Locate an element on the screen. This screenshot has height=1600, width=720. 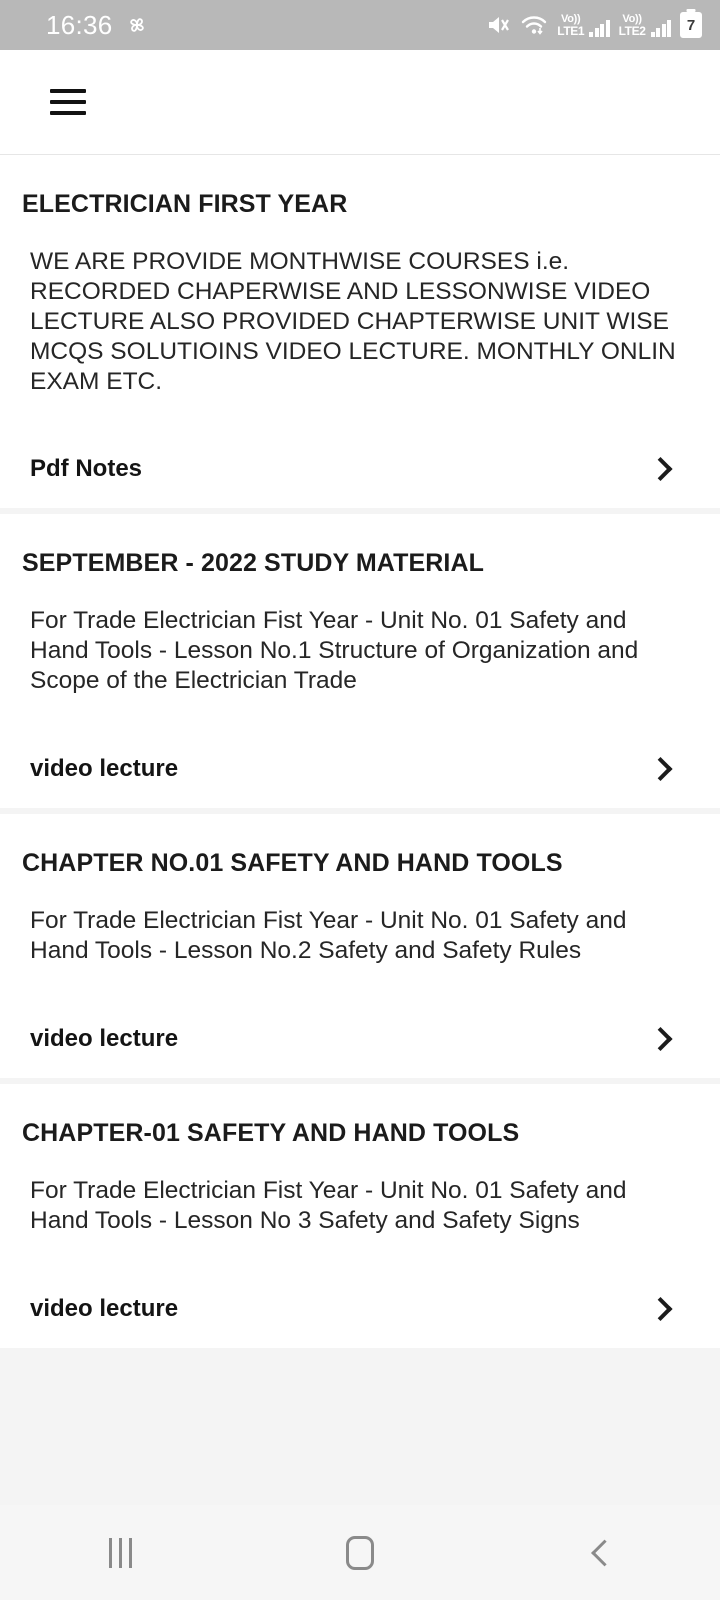
status-bar-right: Vo)) LTE1 Vo)) LTE2 7 is located at coordinates (594, 25).